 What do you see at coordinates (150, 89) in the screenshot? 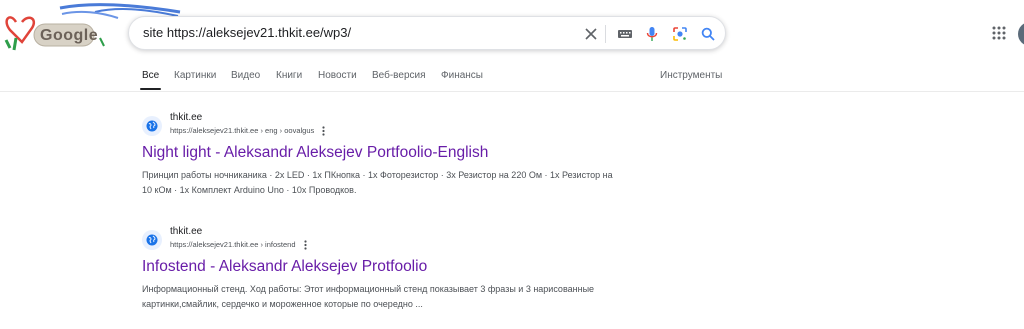
I see `active-tab-indicator` at bounding box center [150, 89].